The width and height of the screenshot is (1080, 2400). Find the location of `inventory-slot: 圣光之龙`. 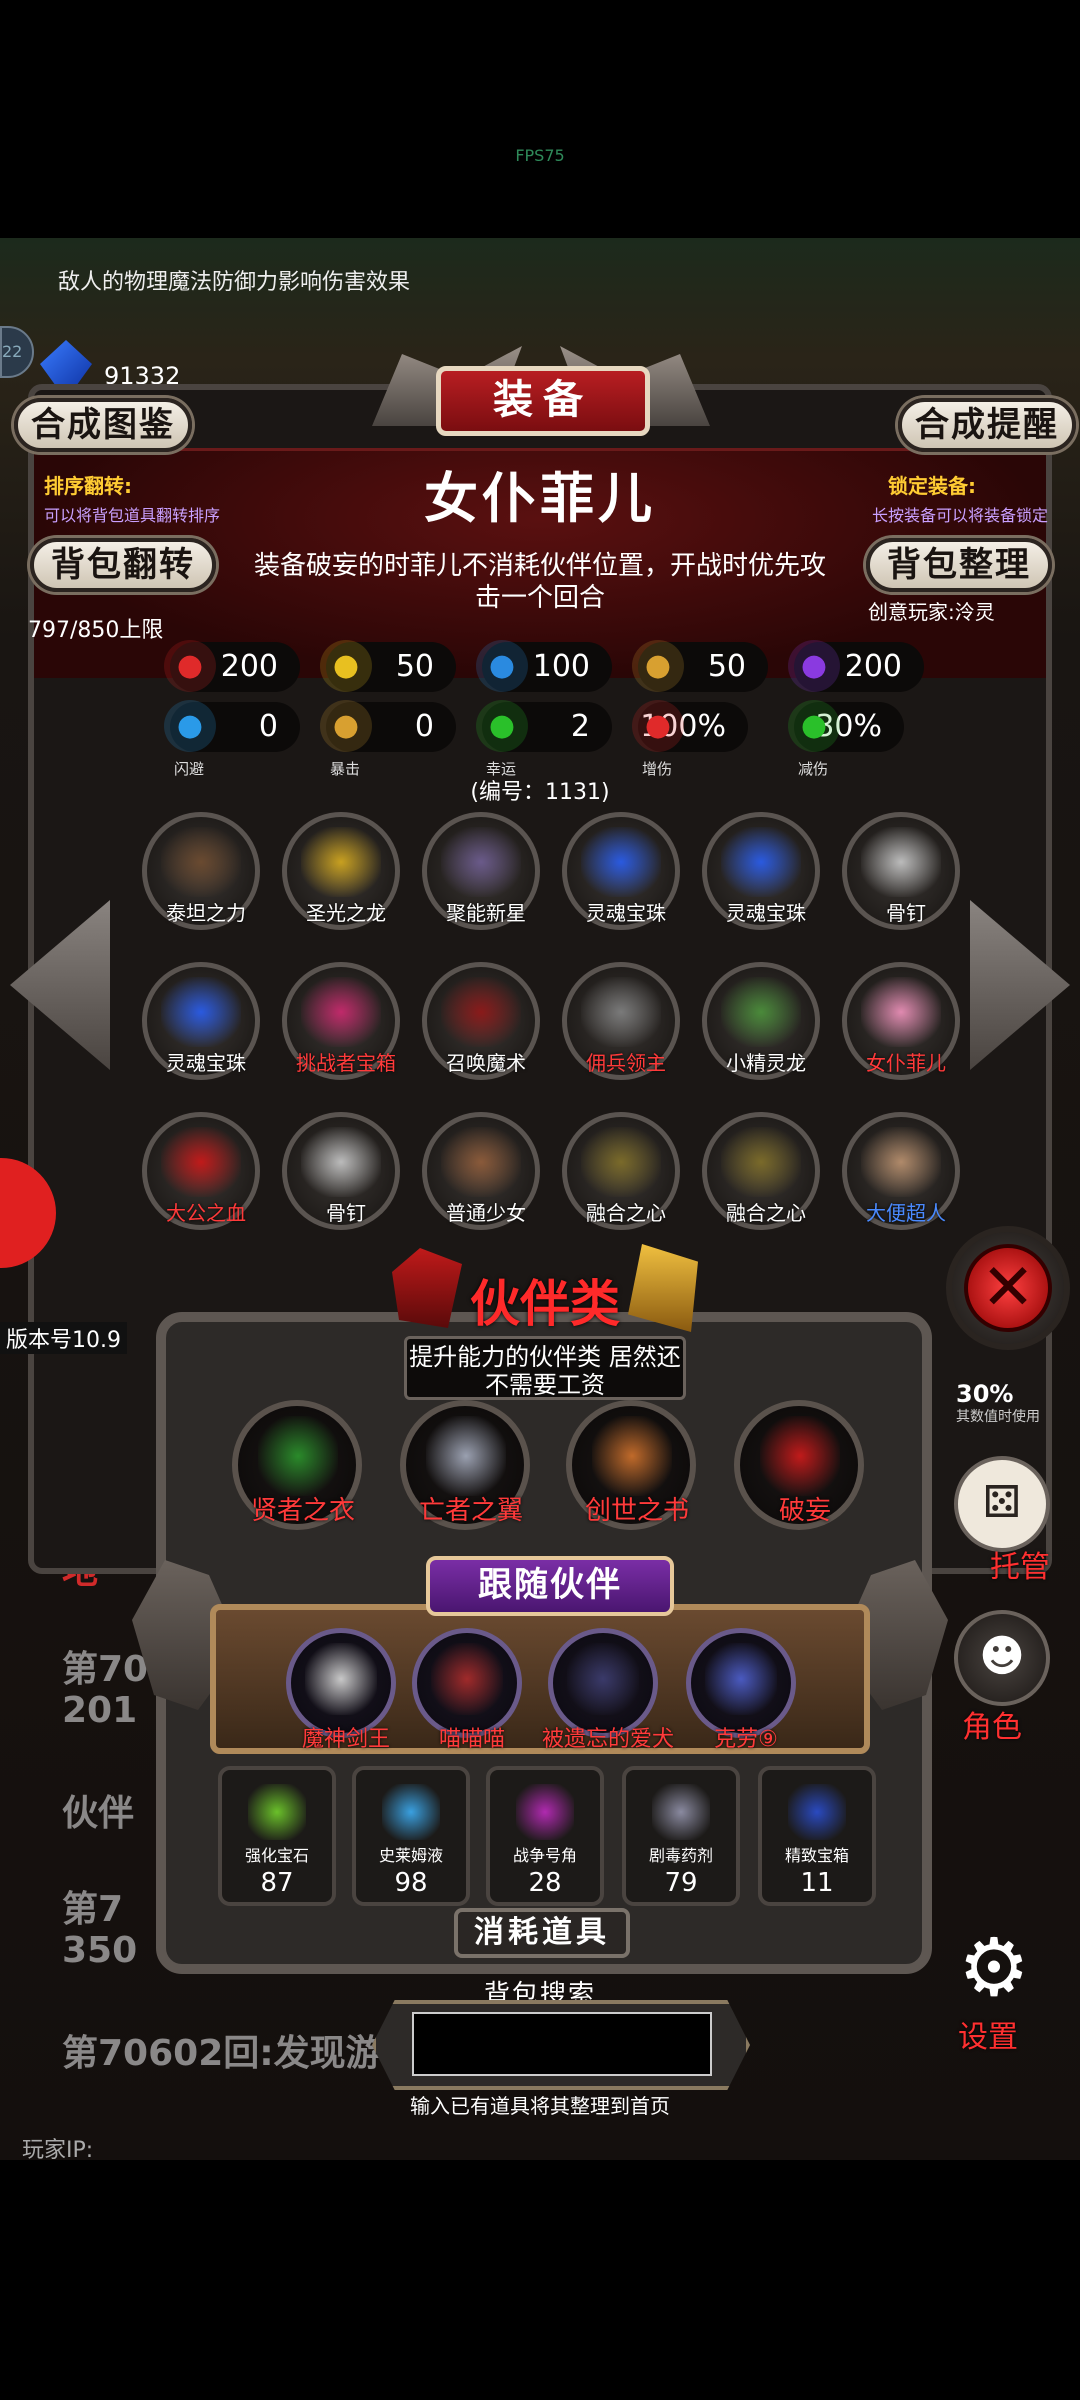

inventory-slot: 圣光之龙 is located at coordinates (341, 871).